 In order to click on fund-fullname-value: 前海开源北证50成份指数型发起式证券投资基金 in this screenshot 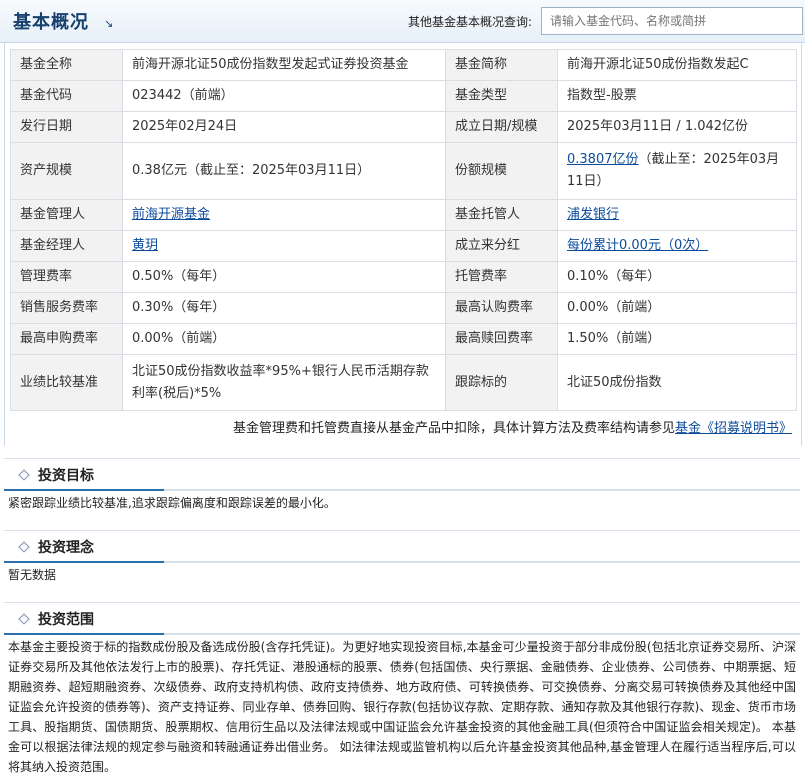, I will do `click(284, 65)`.